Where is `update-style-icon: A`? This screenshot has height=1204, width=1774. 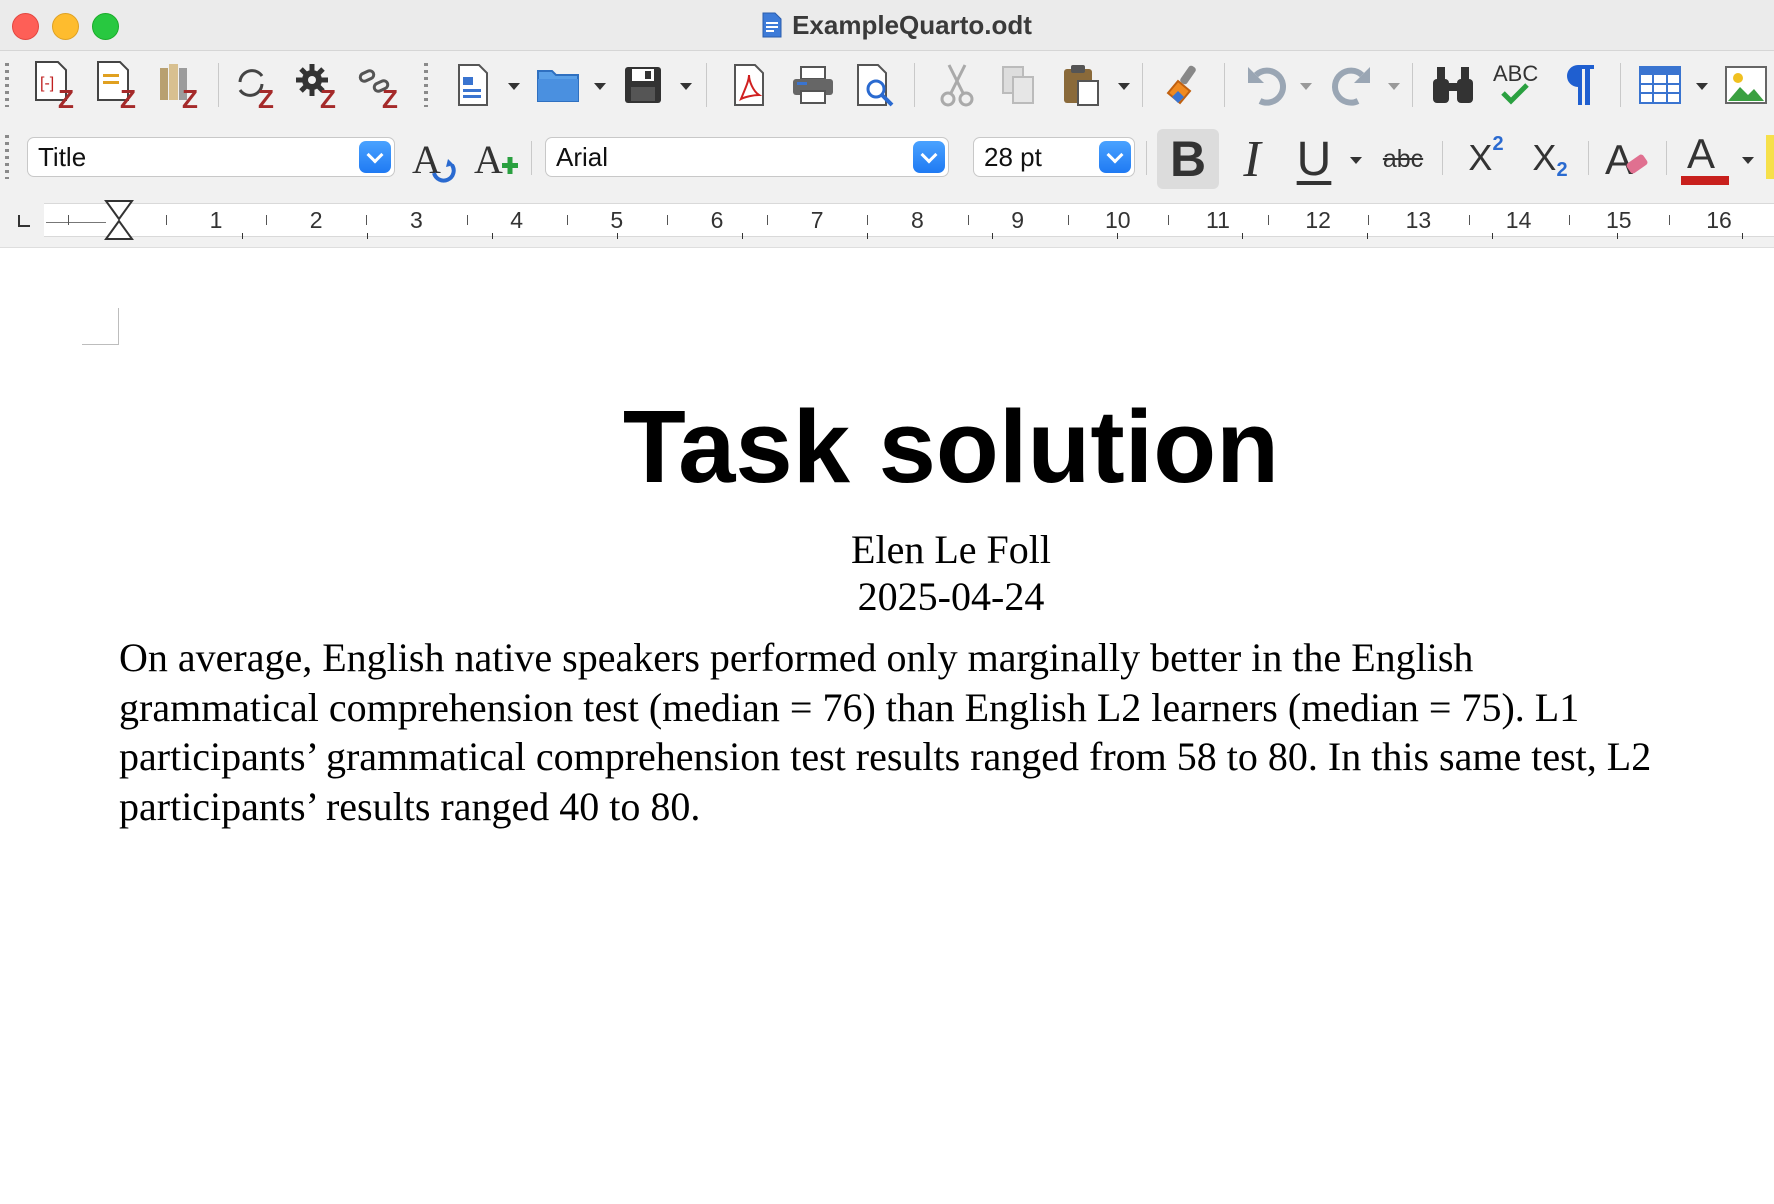 update-style-icon: A is located at coordinates (434, 159).